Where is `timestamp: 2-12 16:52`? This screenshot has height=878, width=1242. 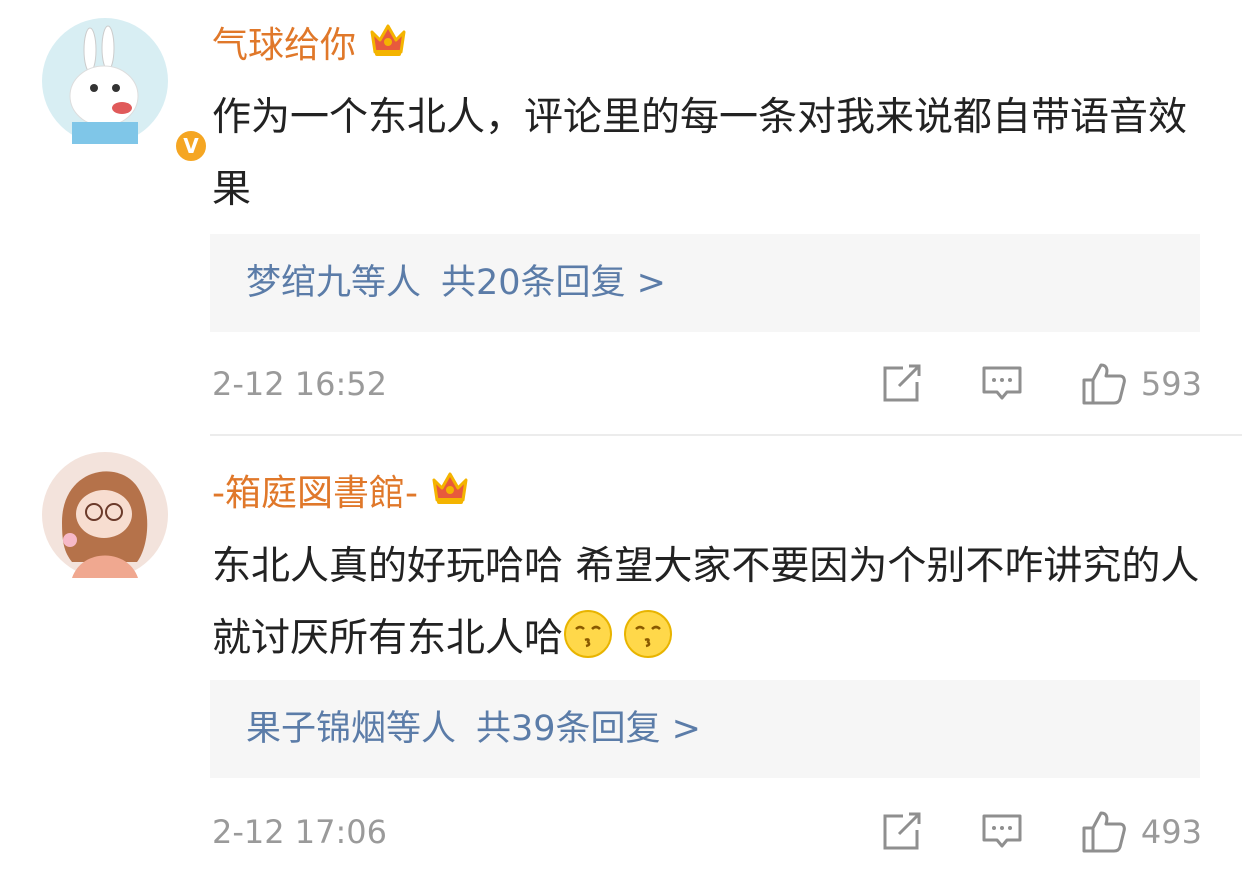 timestamp: 2-12 16:52 is located at coordinates (300, 384).